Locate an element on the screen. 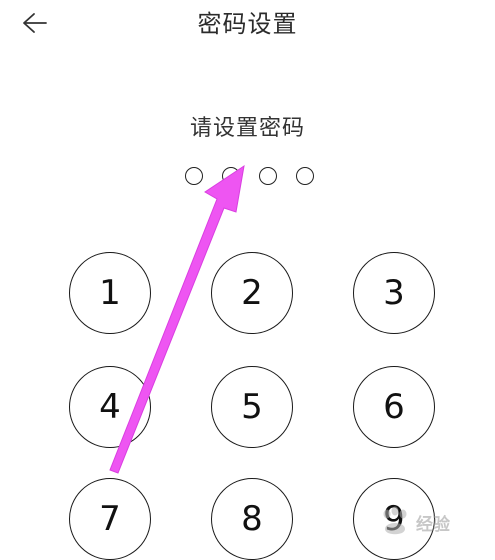 Image resolution: width=495 pixels, height=560 pixels. watermark-text: 经验 is located at coordinates (433, 524).